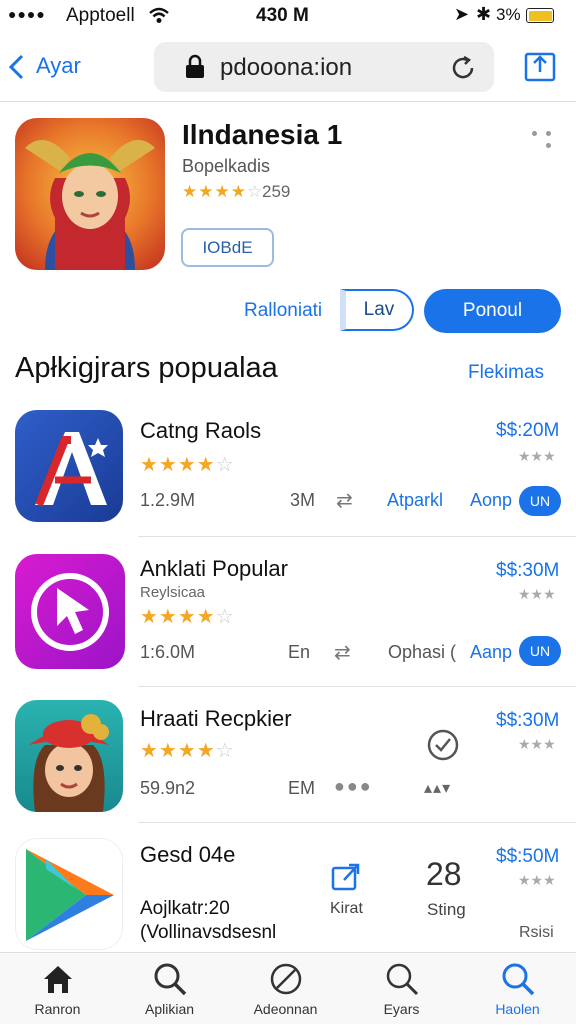 The width and height of the screenshot is (576, 1025). Describe the element at coordinates (299, 652) in the screenshot. I see `app-meta: En` at that location.